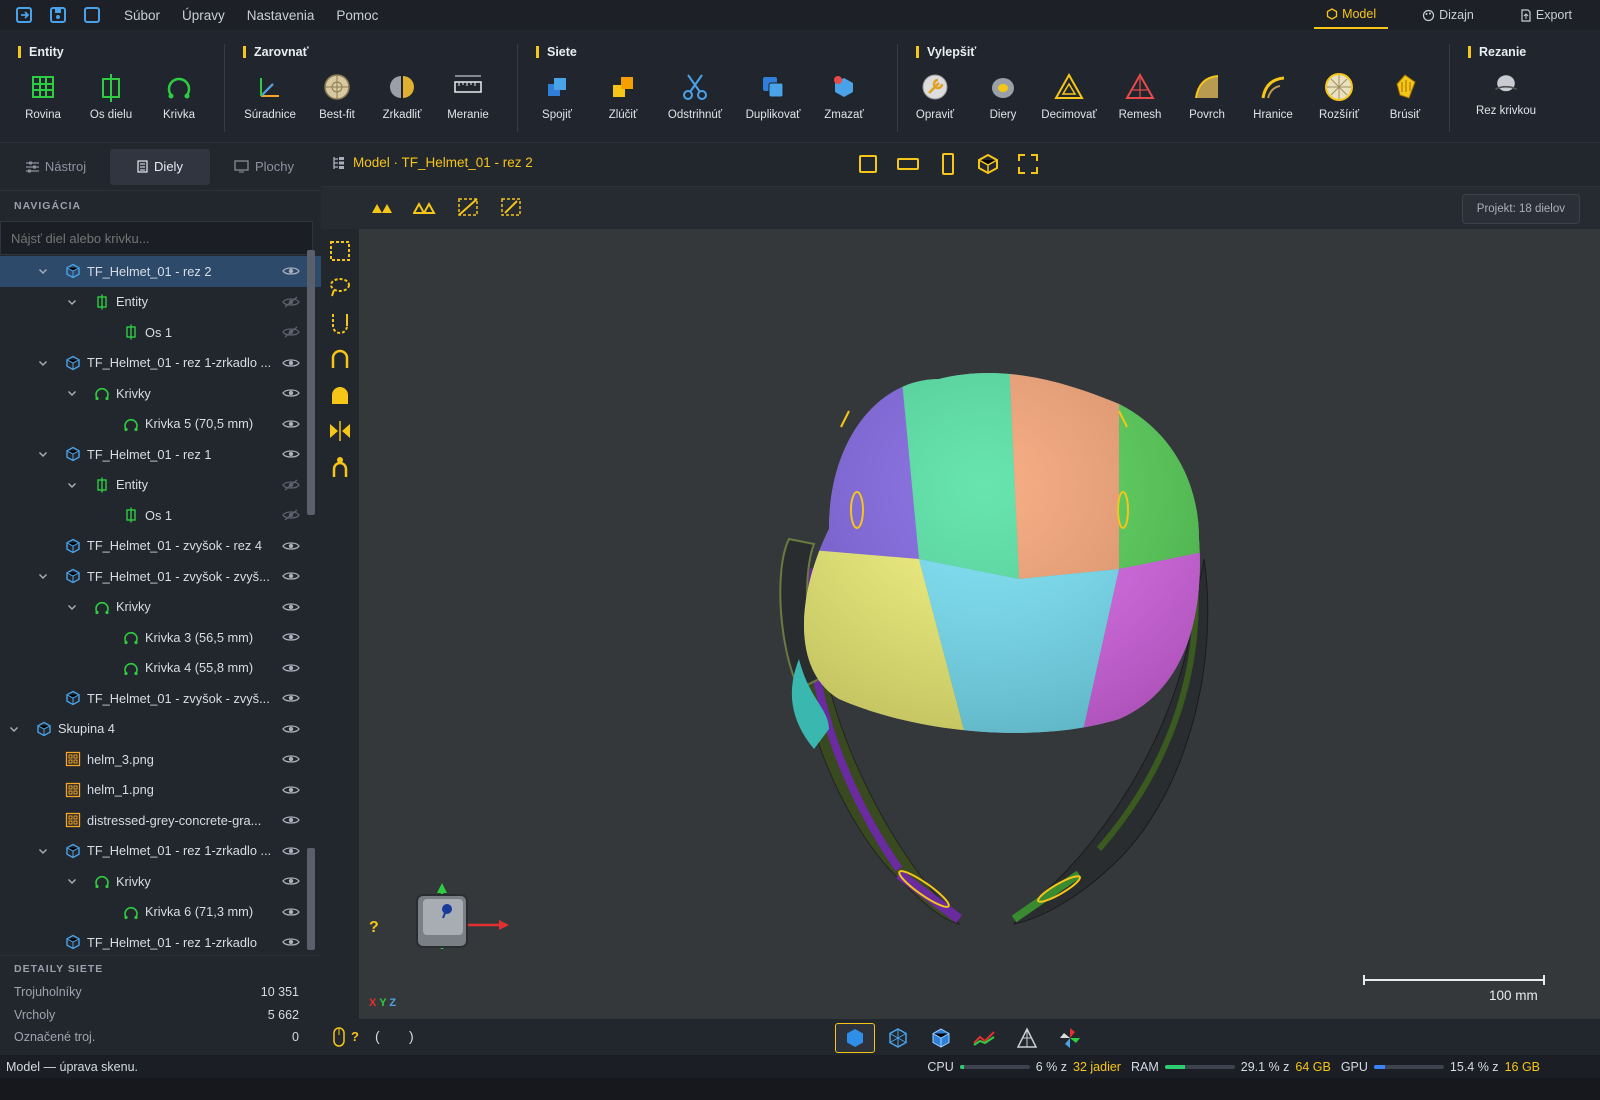 This screenshot has height=1100, width=1600. What do you see at coordinates (1140, 95) in the screenshot?
I see `tool-remesh-button: Remesh` at bounding box center [1140, 95].